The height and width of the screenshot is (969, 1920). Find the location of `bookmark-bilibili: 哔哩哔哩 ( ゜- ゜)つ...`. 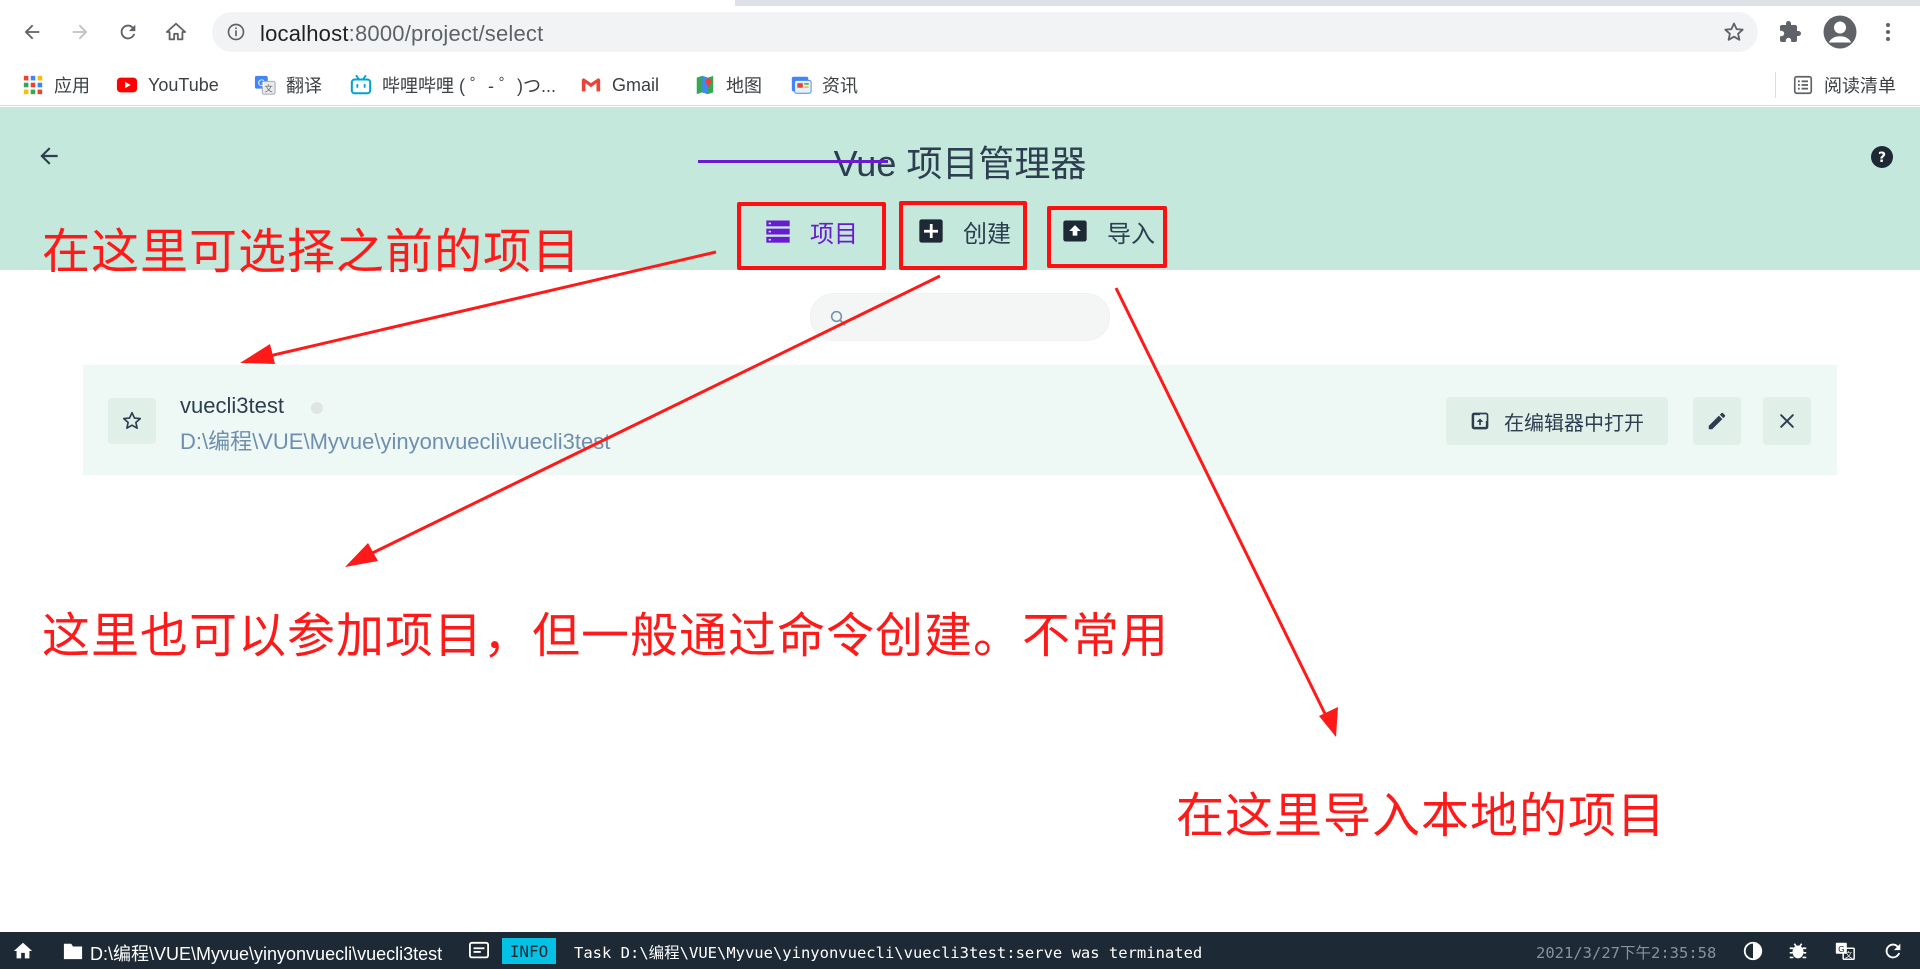

bookmark-bilibili: 哔哩哔哩 ( ゜- ゜)つ... is located at coordinates (453, 85).